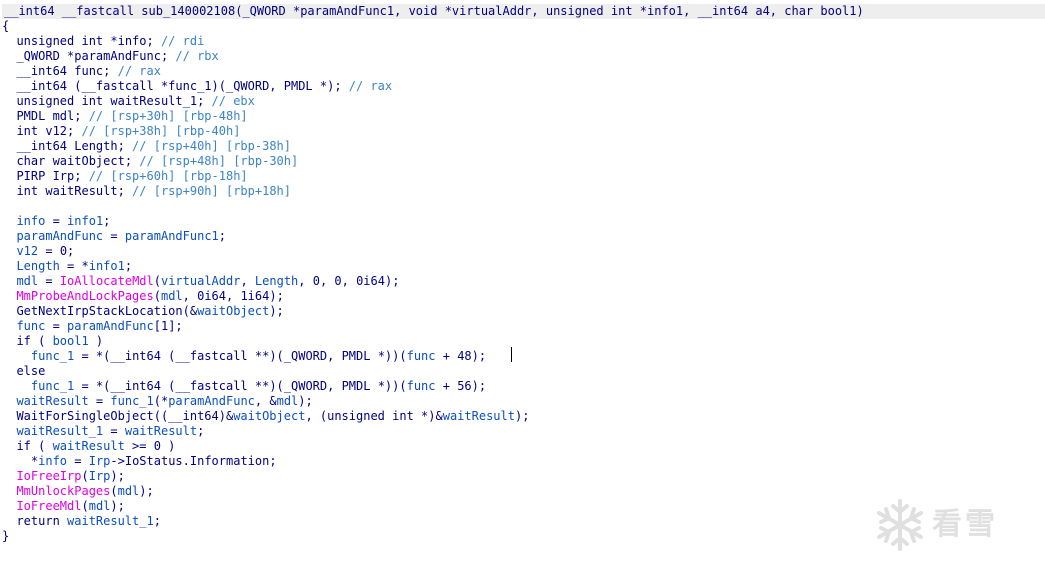 The height and width of the screenshot is (577, 1045). What do you see at coordinates (81, 41) in the screenshot?
I see `code-token: unsigned int *info;` at bounding box center [81, 41].